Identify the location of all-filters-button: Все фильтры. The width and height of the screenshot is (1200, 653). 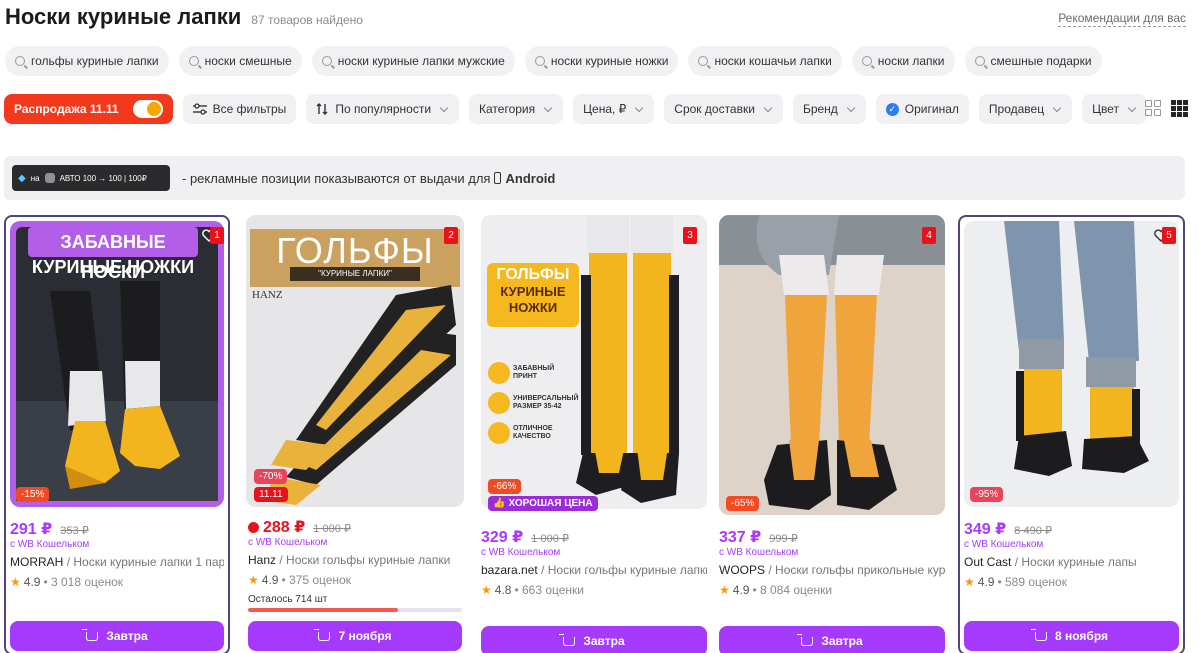
(239, 109).